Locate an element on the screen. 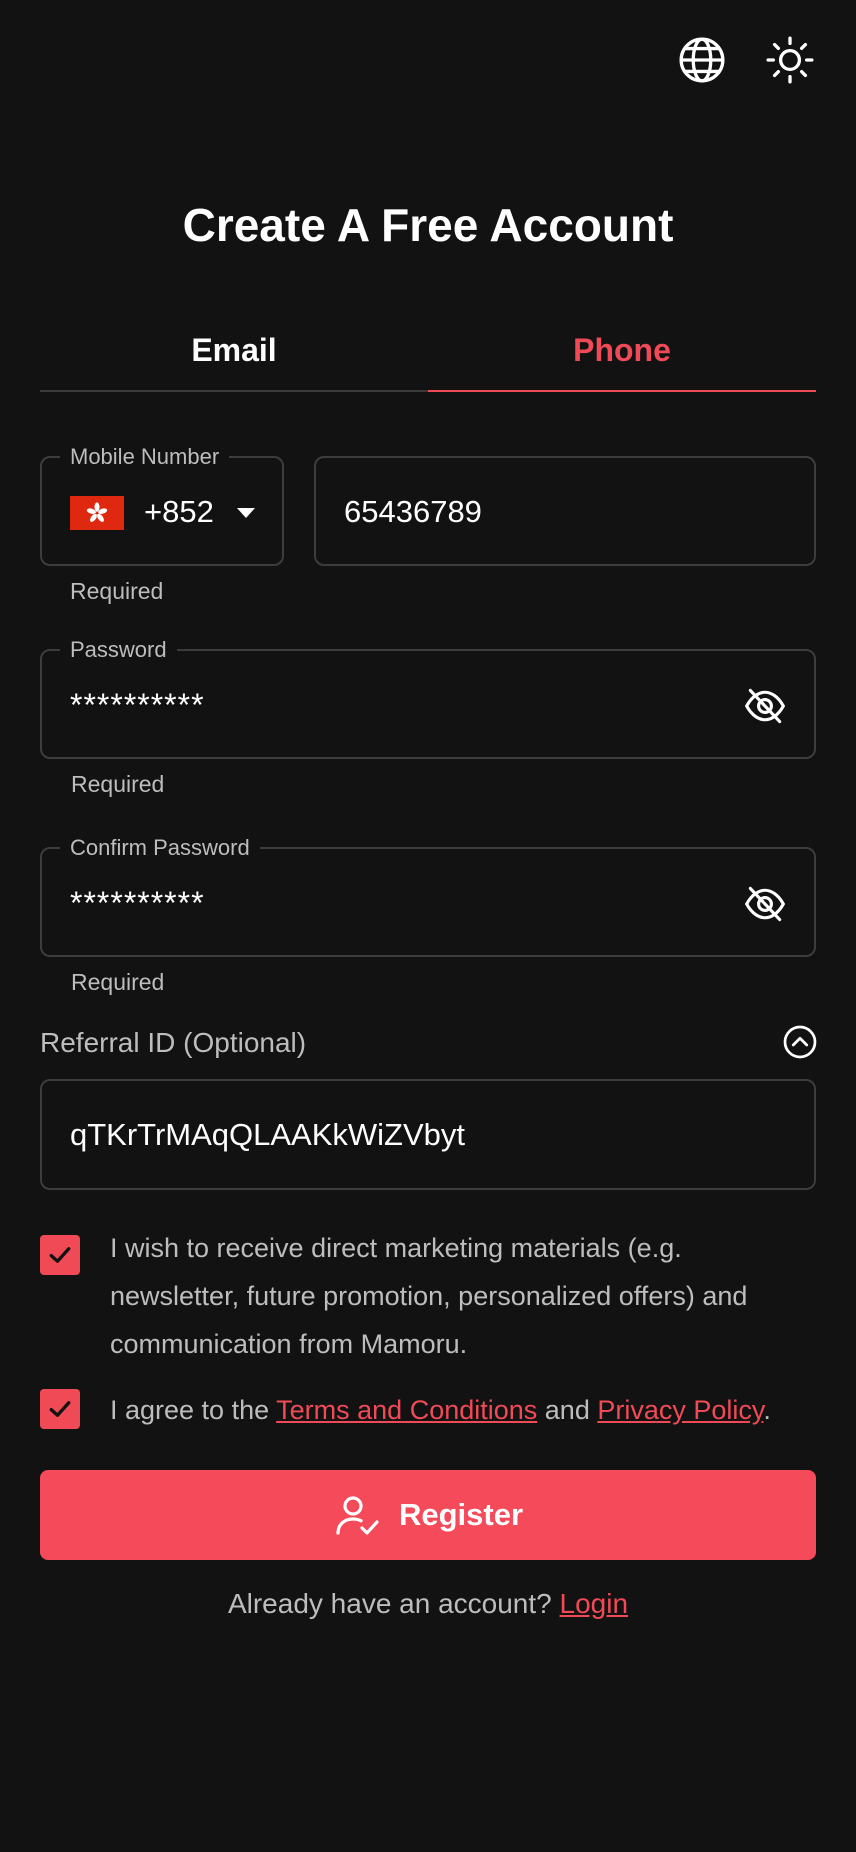 This screenshot has height=1852, width=856. password-input: Password ********** is located at coordinates (428, 698).